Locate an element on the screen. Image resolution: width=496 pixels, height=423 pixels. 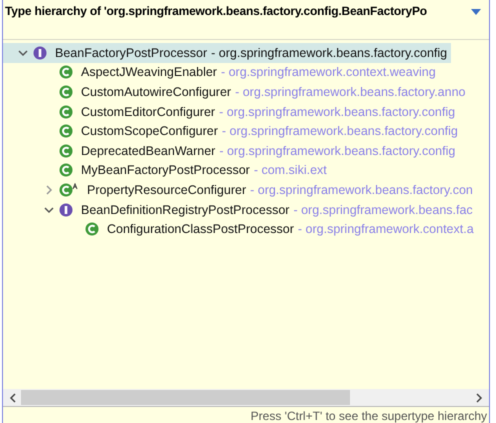
tree-item: CustomScopeConfigurer - org.springframework.beans.factory.config is located at coordinates (232, 131).